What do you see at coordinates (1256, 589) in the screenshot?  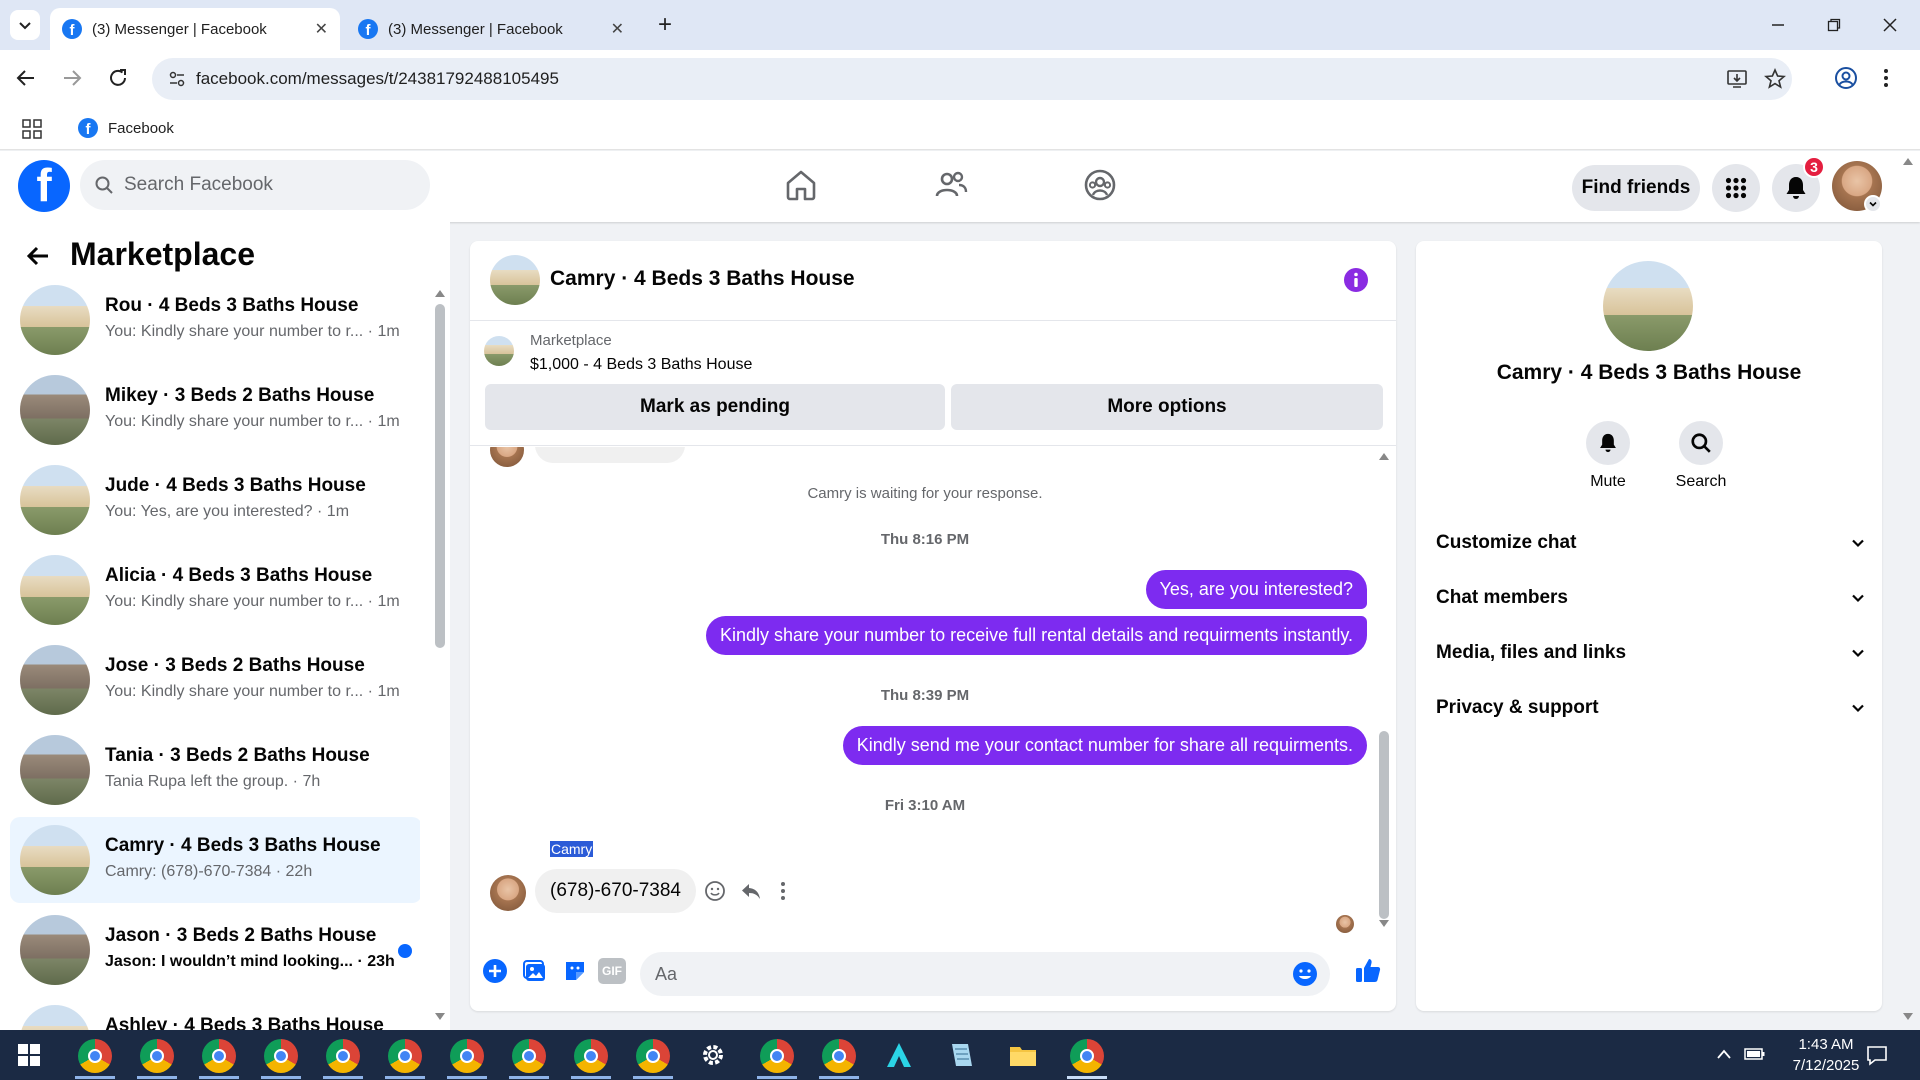 I see `outgoing-message: Yes, are you interested?` at bounding box center [1256, 589].